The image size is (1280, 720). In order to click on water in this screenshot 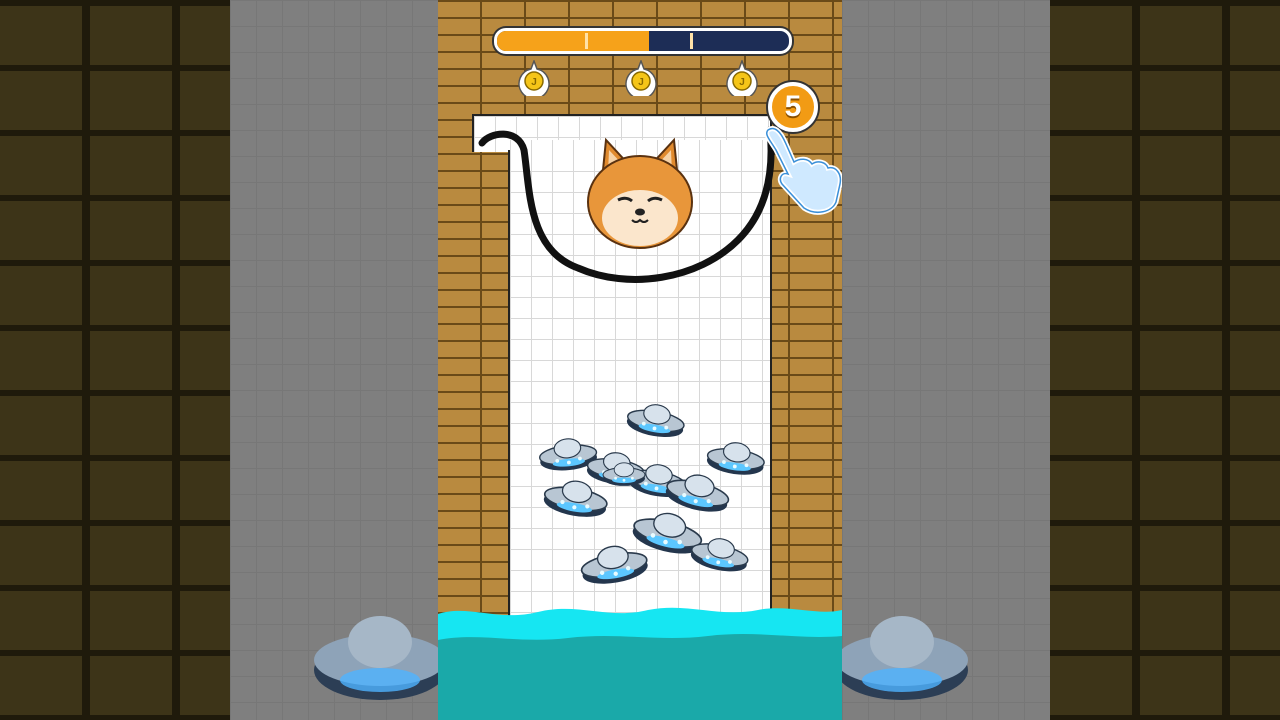, I will do `click(640, 663)`.